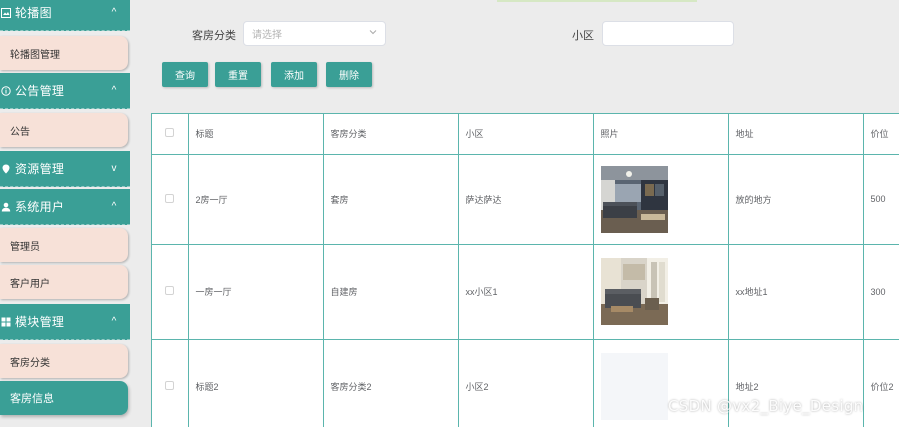  I want to click on sidebar-item-customer: 客户用户, so click(64, 282).